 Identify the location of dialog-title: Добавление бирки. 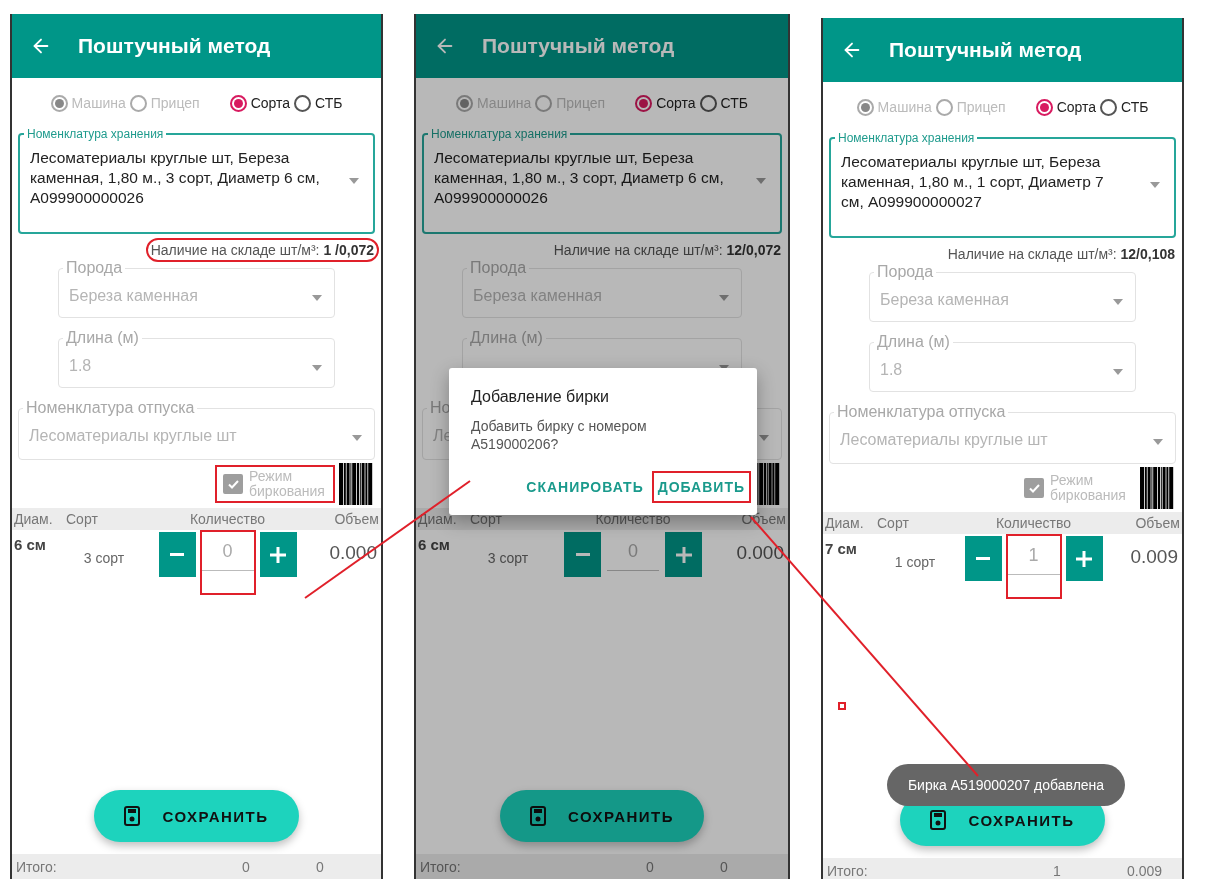
(541, 397).